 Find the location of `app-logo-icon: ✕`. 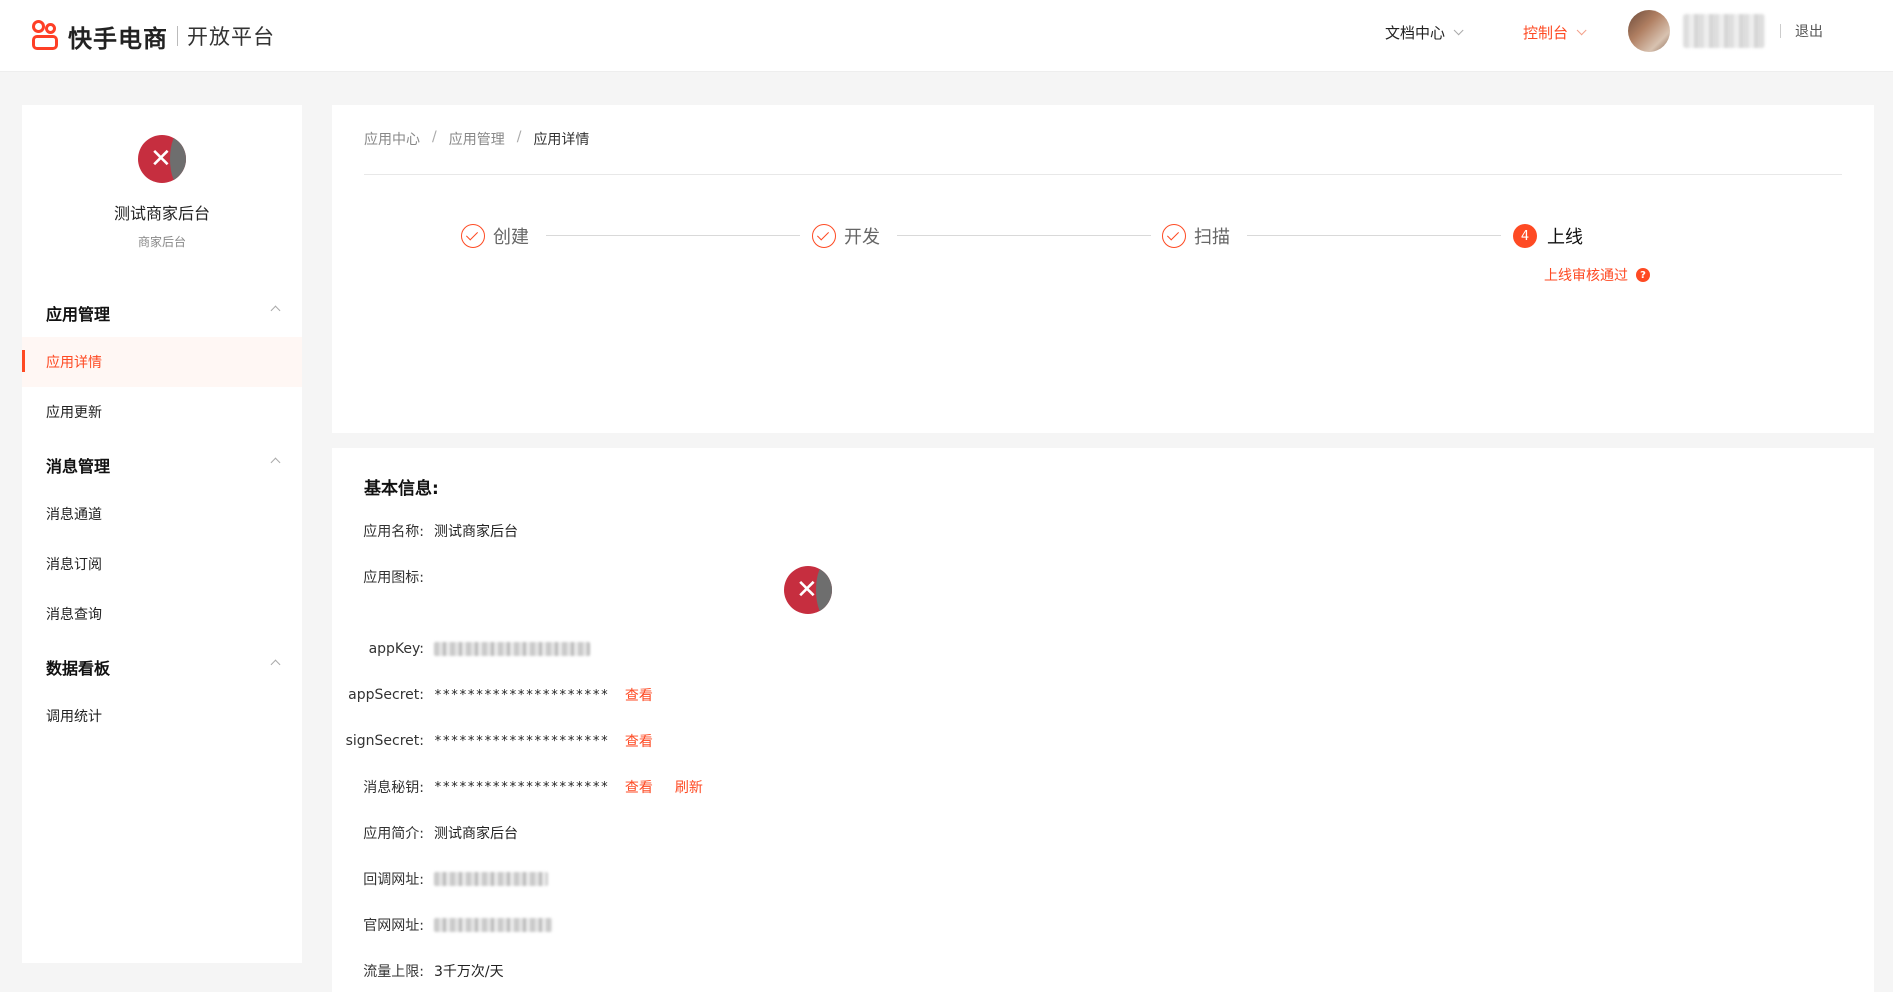

app-logo-icon: ✕ is located at coordinates (162, 159).